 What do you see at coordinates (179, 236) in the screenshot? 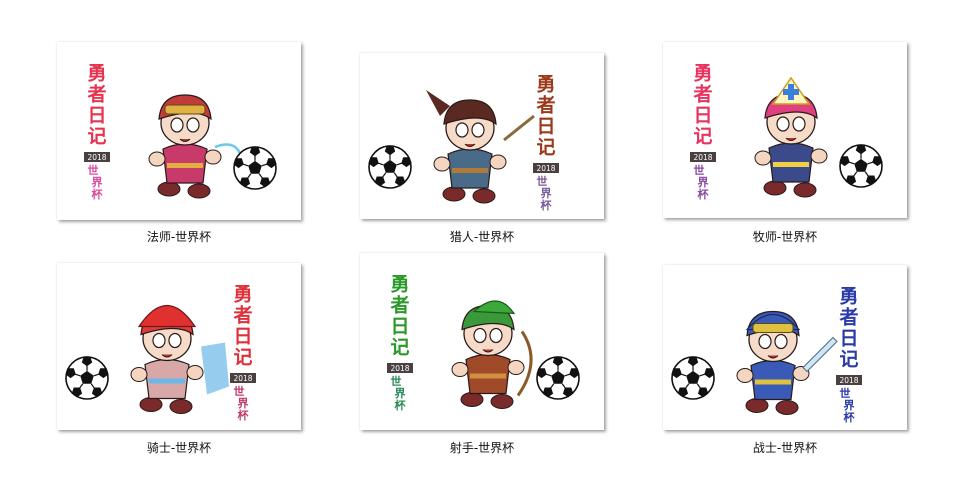
I see `caption-mage: 法师-世界杯` at bounding box center [179, 236].